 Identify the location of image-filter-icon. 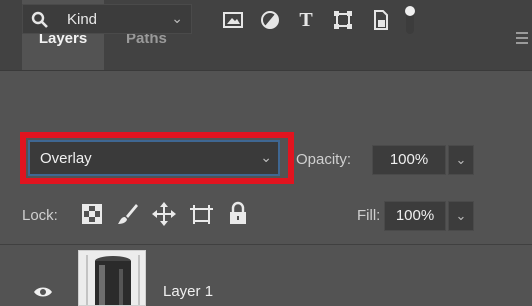
(233, 20).